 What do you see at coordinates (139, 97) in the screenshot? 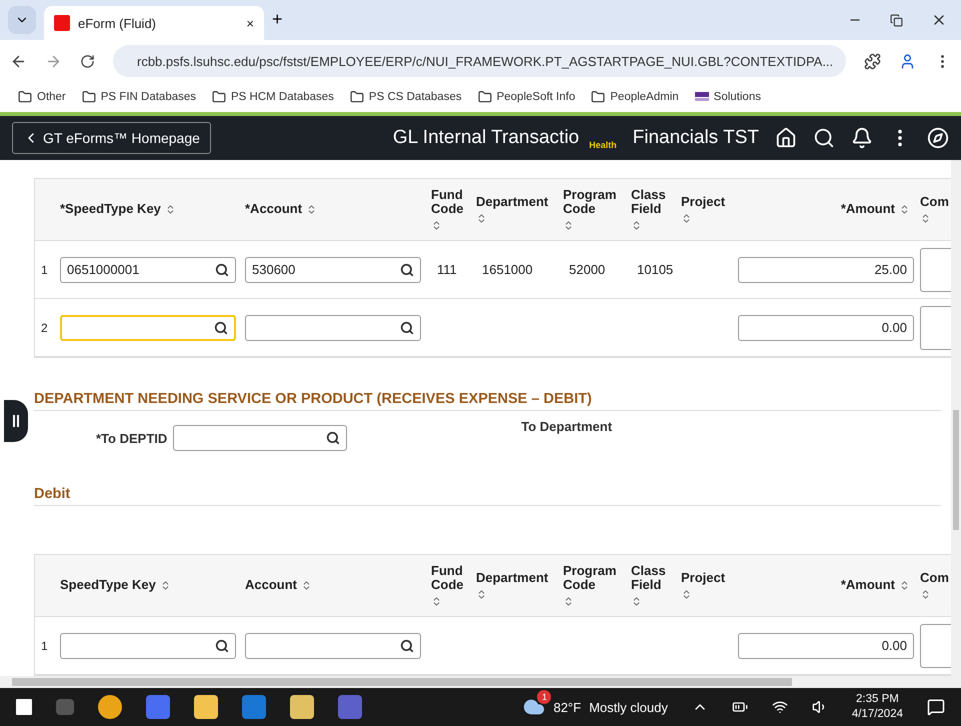
I see `bookmark: PS FIN Databases` at bounding box center [139, 97].